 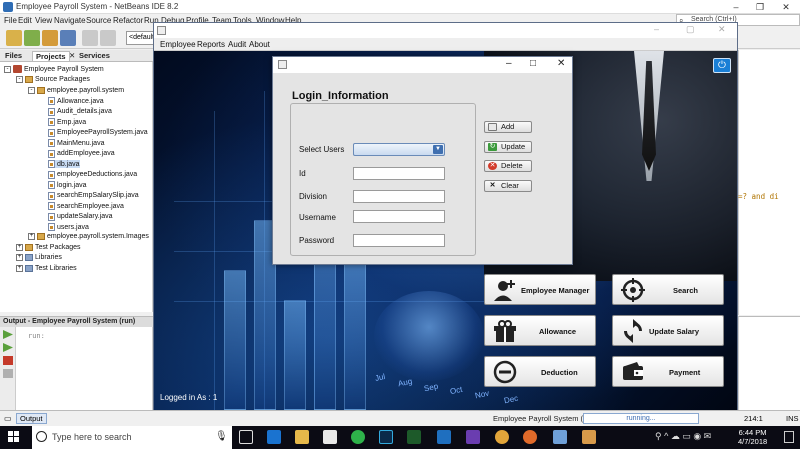 I want to click on tree-file: searchEmpSalarySlip.java, so click(x=93, y=195).